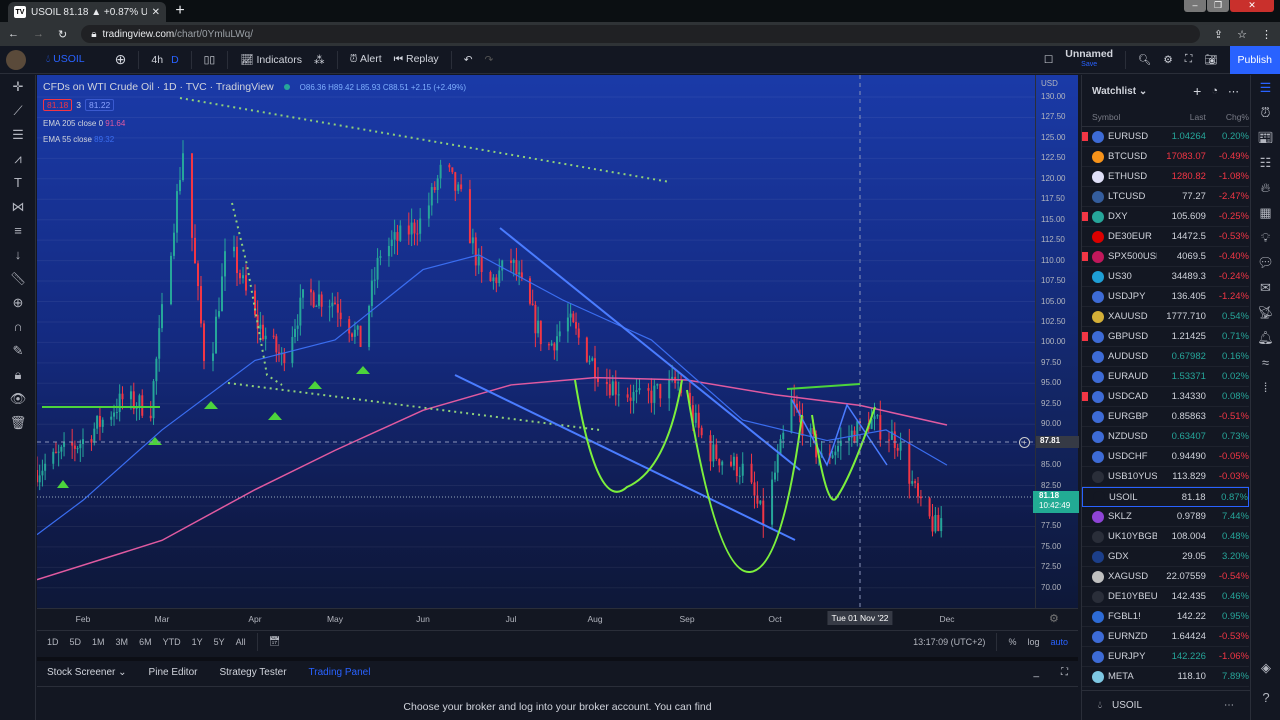  Describe the element at coordinates (468, 60) in the screenshot. I see `undo-icon: ↶` at that location.